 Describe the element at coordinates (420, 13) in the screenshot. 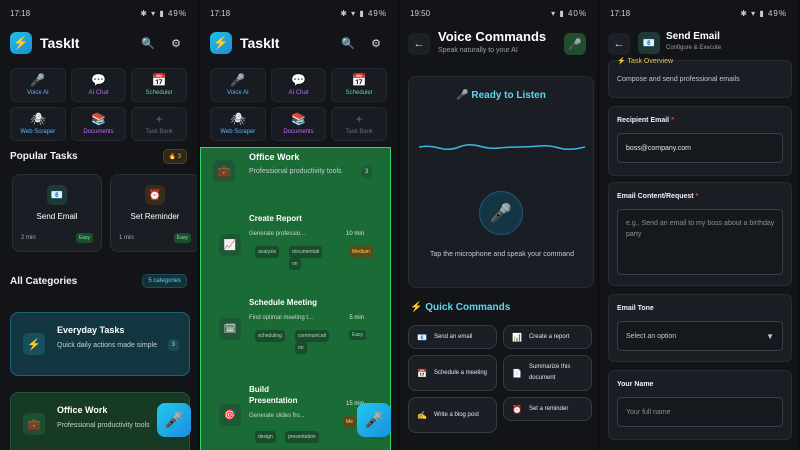

I see `status-time: 19:50` at that location.